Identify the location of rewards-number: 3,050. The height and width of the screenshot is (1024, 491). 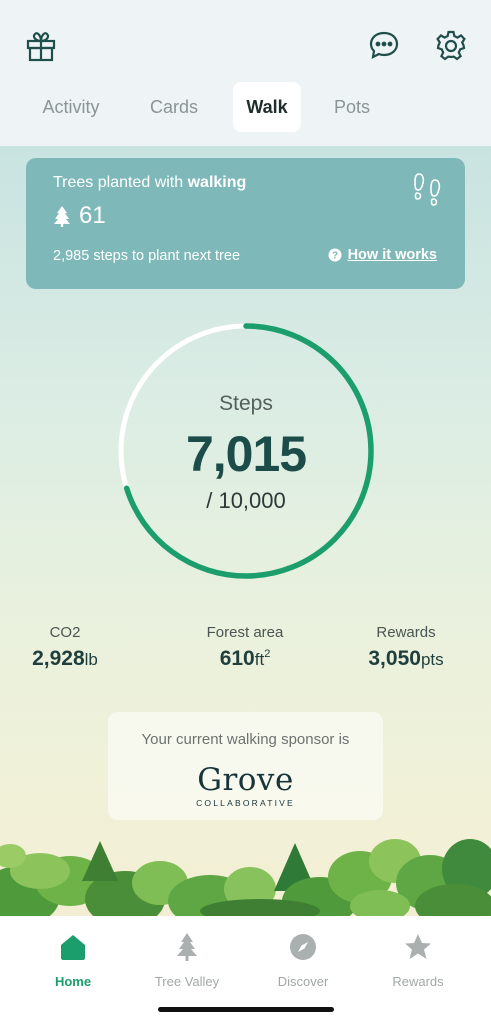
(394, 658).